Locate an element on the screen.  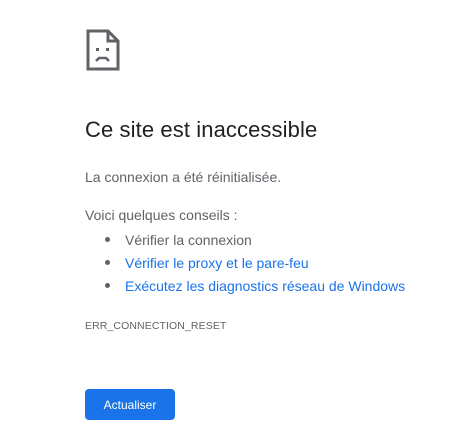
suggestion-check-proxy-firewall: Vérifier le proxy et le pare-feu is located at coordinates (245, 264).